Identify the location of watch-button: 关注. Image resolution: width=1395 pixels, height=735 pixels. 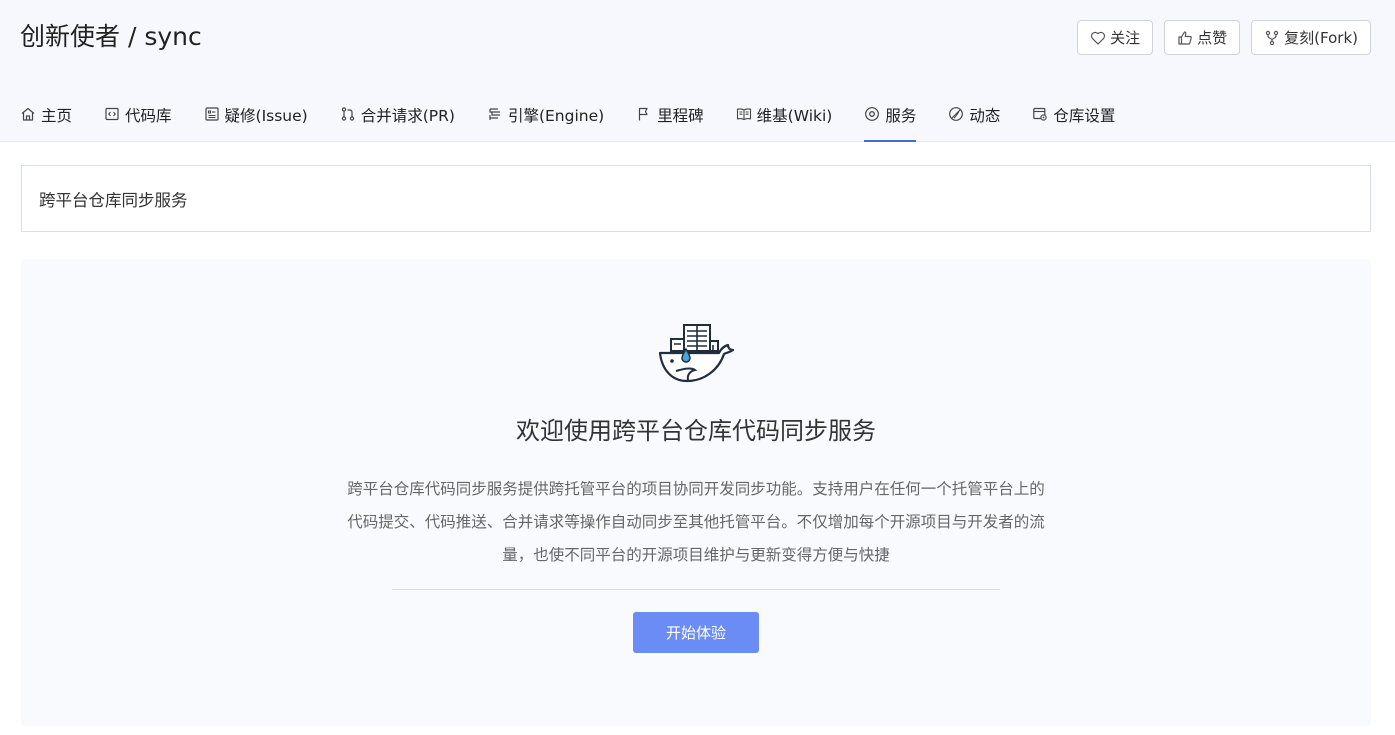
(1115, 37).